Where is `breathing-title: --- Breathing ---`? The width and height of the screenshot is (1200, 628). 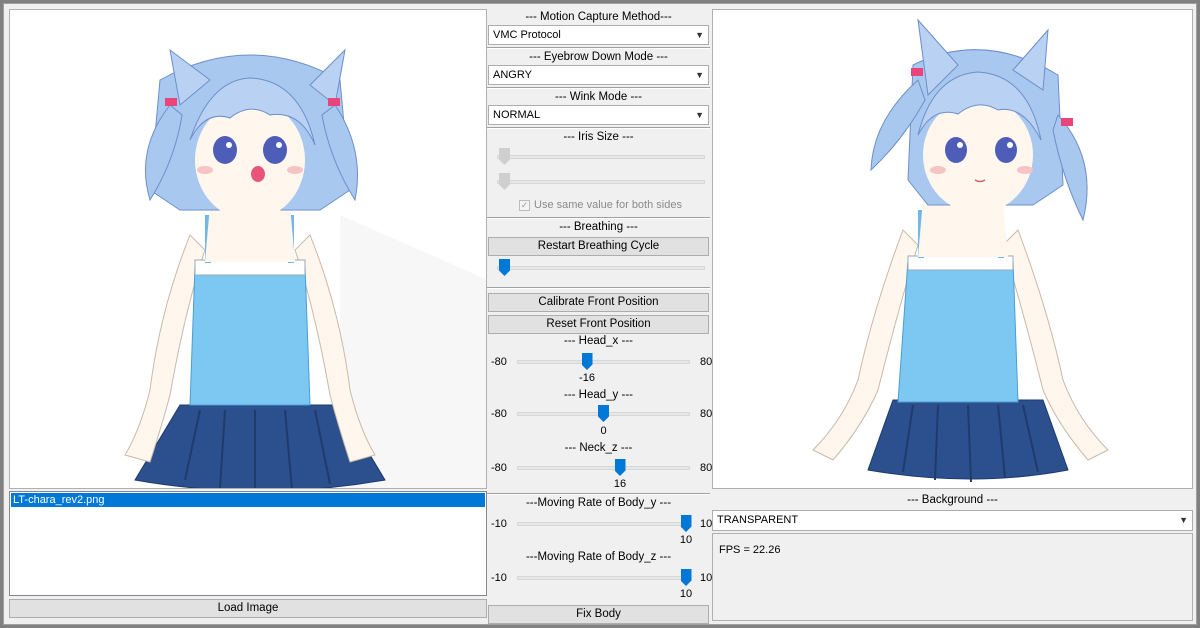 breathing-title: --- Breathing --- is located at coordinates (598, 227).